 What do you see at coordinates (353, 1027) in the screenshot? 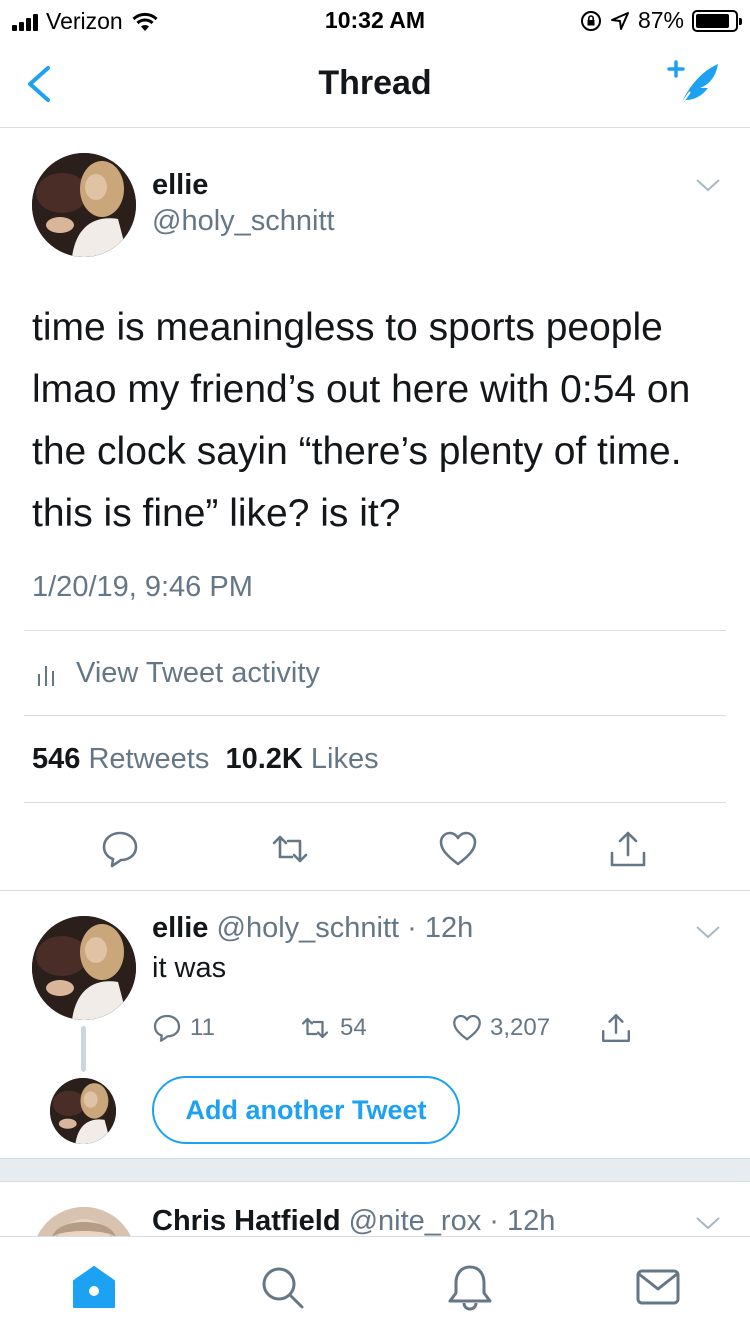
I see `retweet-count: 54` at bounding box center [353, 1027].